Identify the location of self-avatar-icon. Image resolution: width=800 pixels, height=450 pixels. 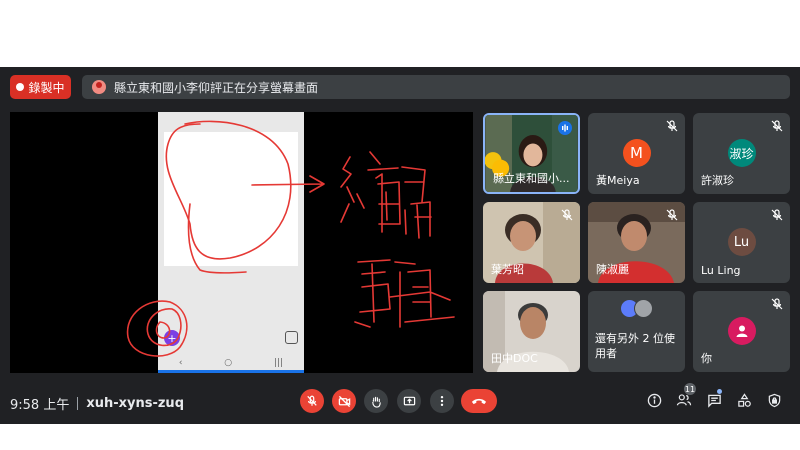
(741, 331).